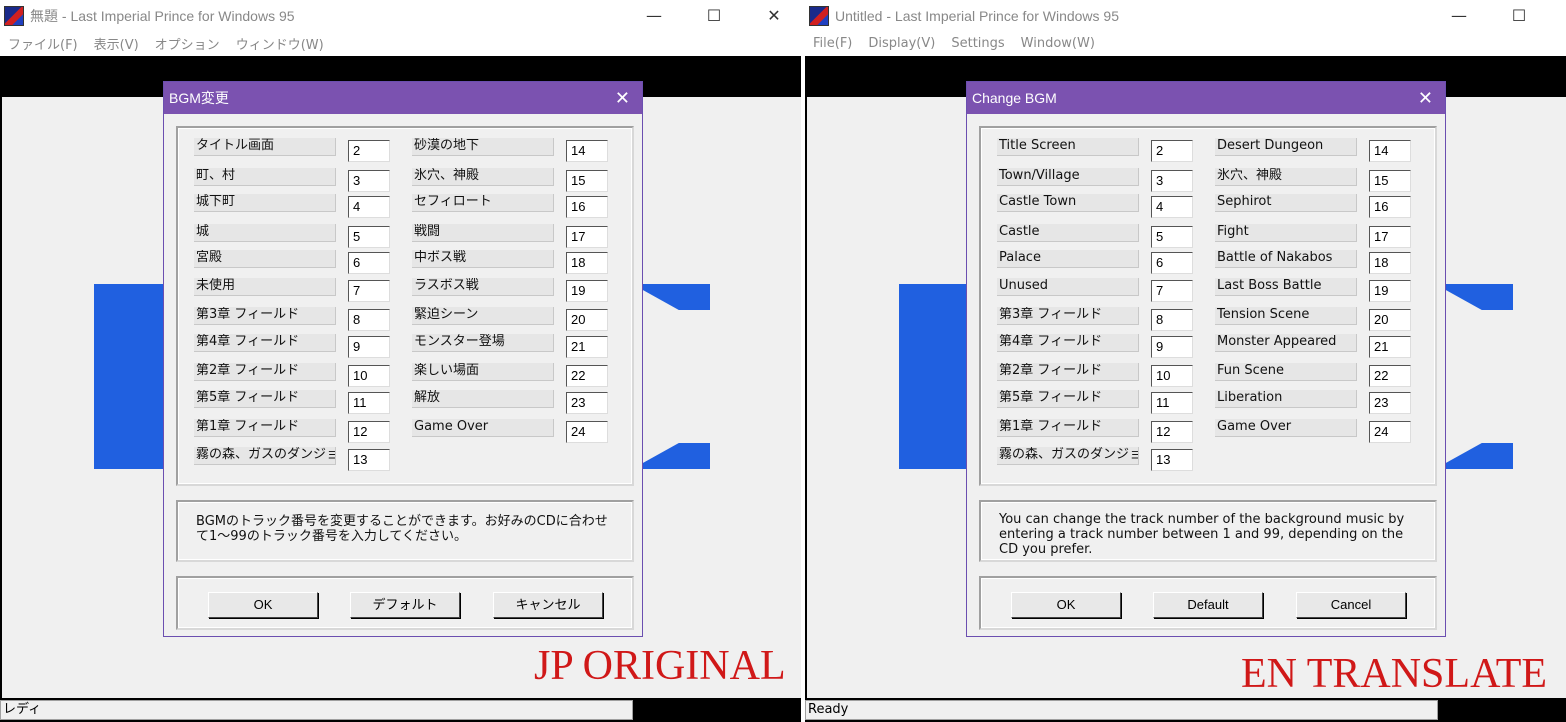 Image resolution: width=1566 pixels, height=722 pixels. Describe the element at coordinates (483, 147) in the screenshot. I see `track-label: 砂漠の地下` at that location.